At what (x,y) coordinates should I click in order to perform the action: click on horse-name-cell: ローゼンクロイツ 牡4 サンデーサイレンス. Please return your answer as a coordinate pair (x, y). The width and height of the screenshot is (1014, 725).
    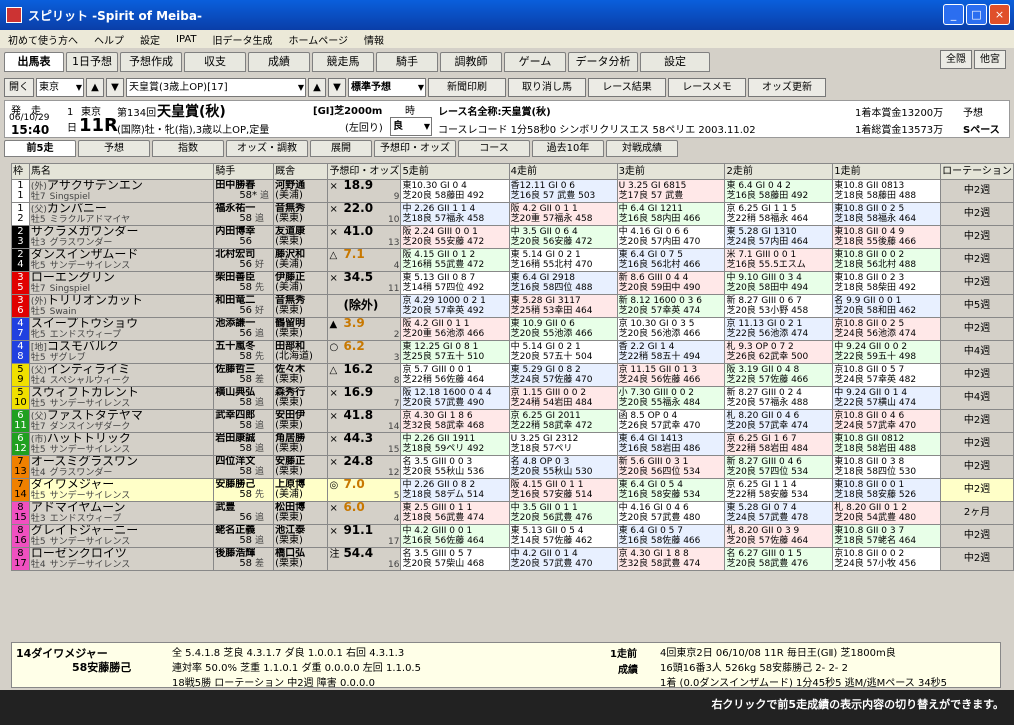
    Looking at the image, I should click on (121, 559).